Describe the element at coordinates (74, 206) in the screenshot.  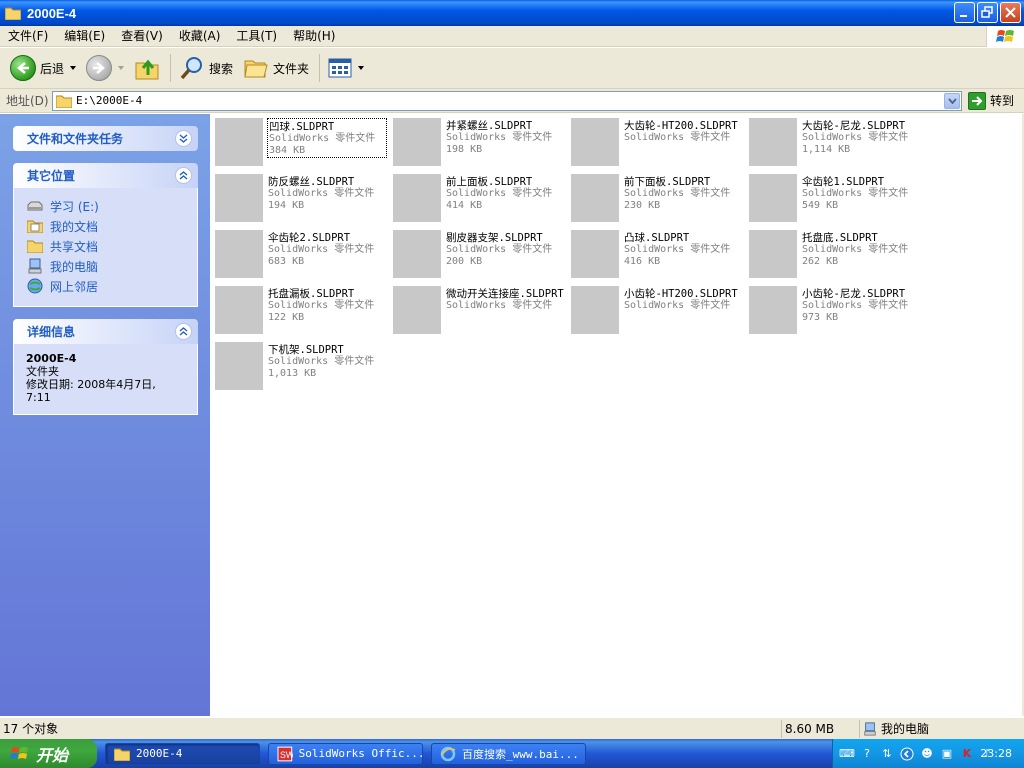
I see `place-label: 学习 (E:)` at that location.